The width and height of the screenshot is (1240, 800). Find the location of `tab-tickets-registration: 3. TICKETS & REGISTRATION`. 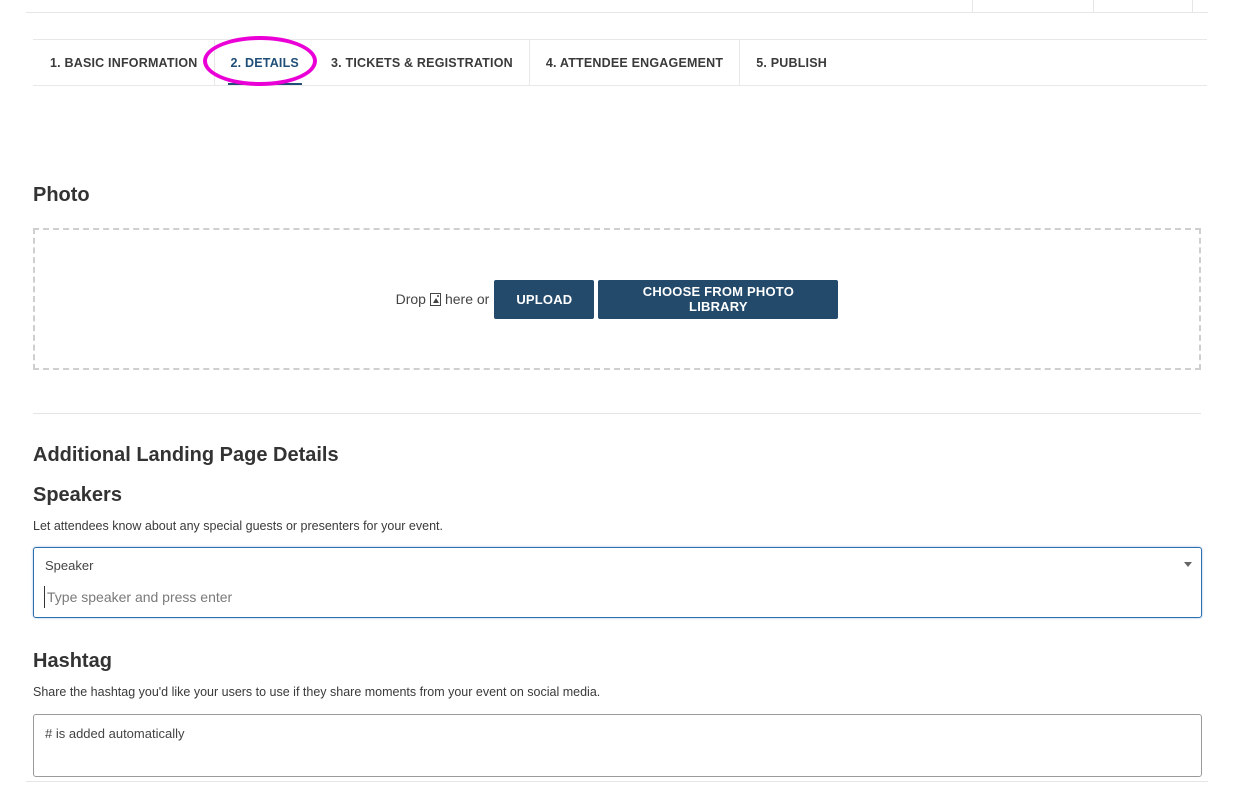

tab-tickets-registration: 3. TICKETS & REGISTRATION is located at coordinates (422, 62).